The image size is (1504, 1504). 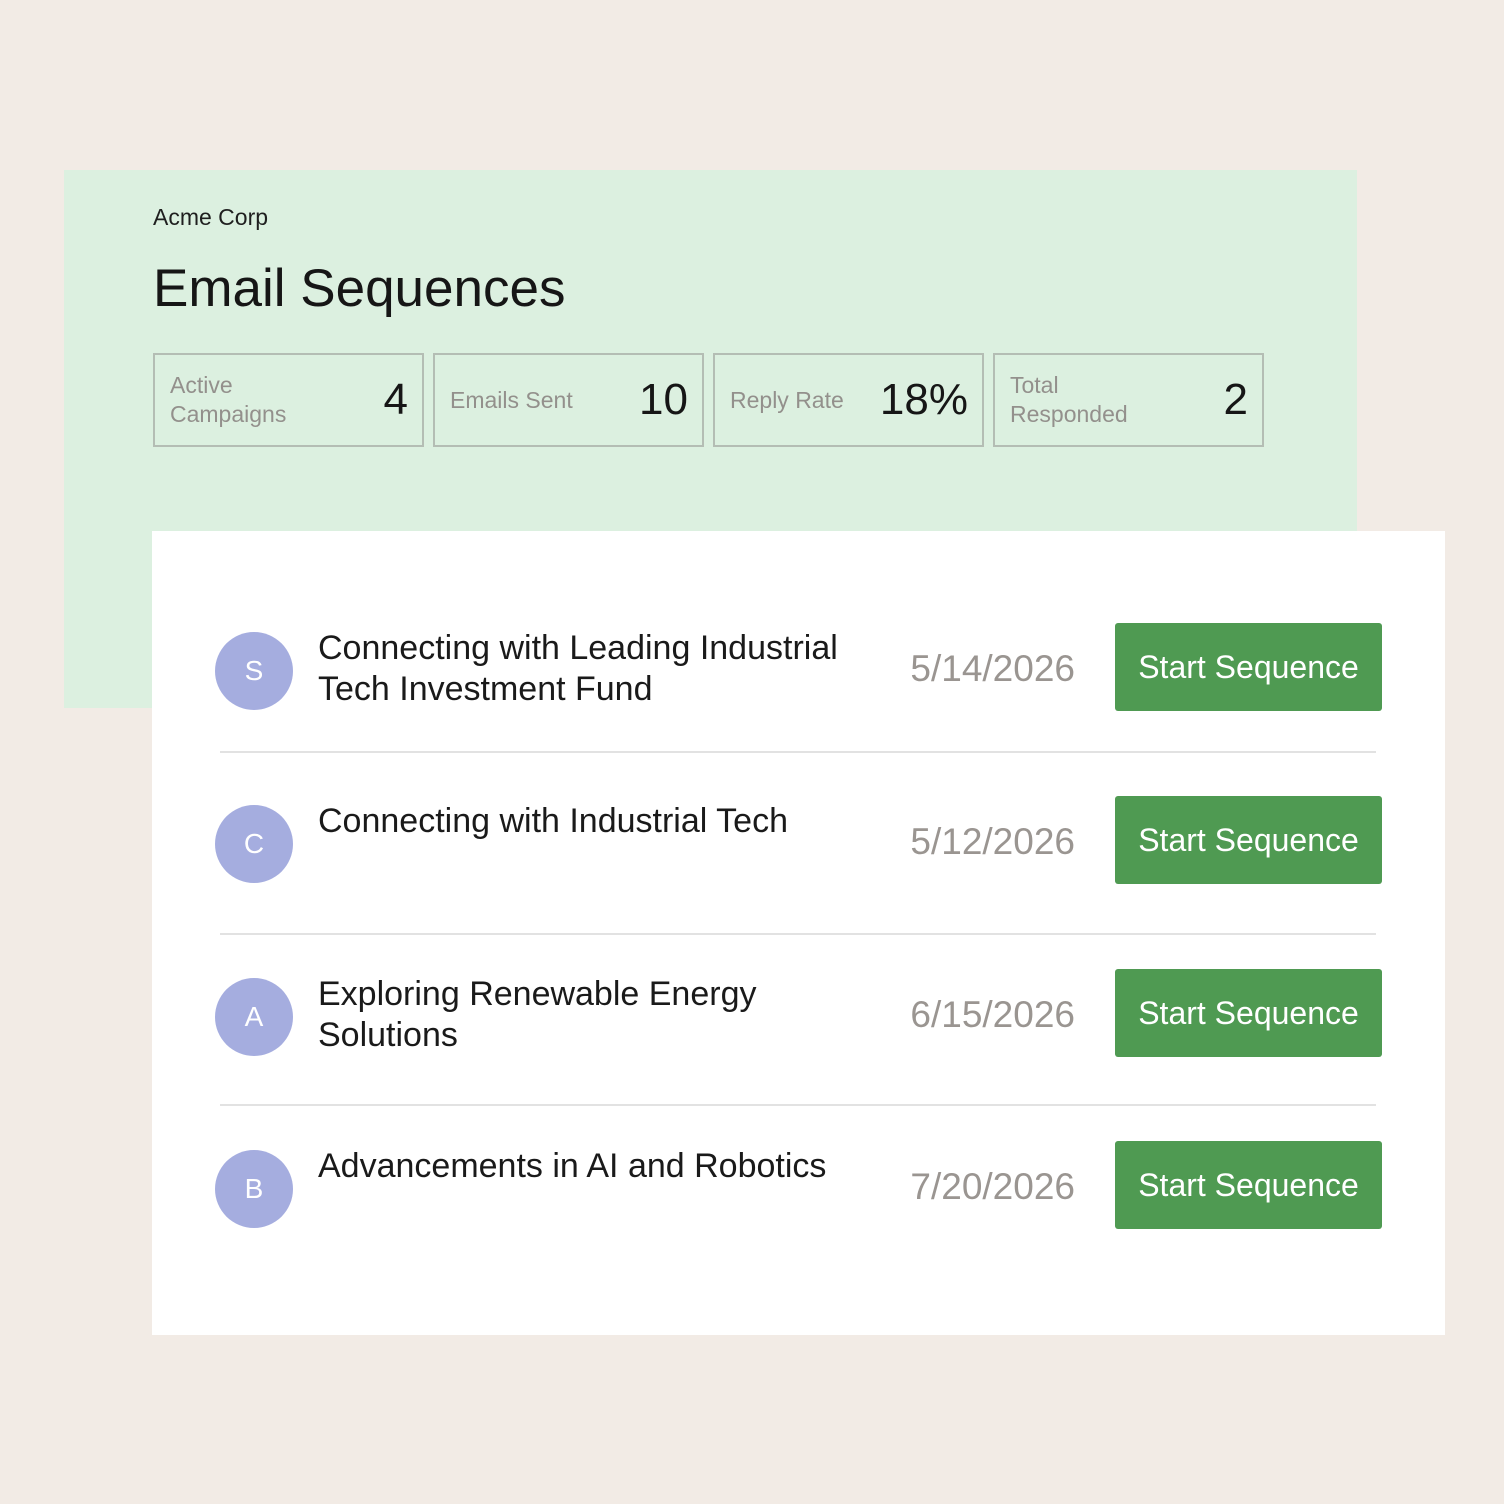 What do you see at coordinates (254, 1017) in the screenshot?
I see `avatar: A` at bounding box center [254, 1017].